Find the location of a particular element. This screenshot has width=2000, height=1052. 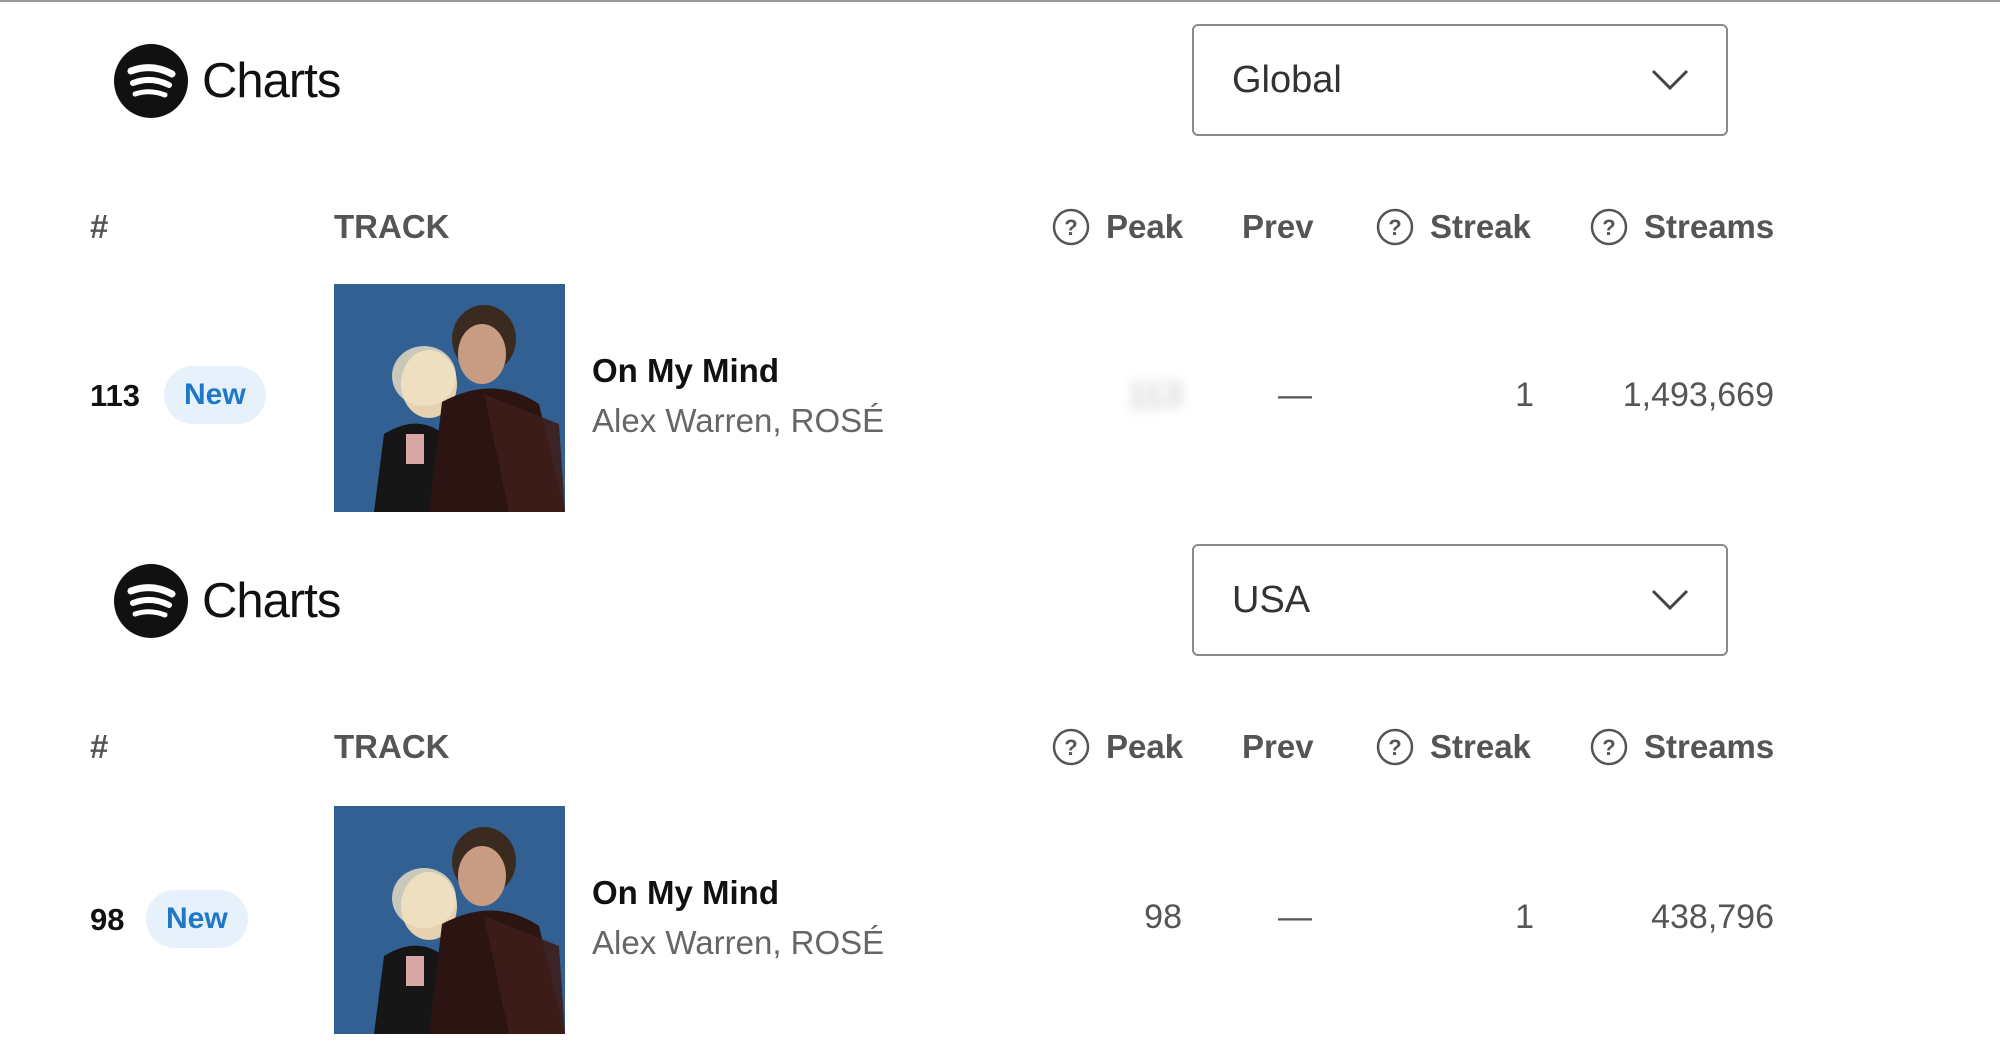

peak-value: 113 is located at coordinates (1154, 395).